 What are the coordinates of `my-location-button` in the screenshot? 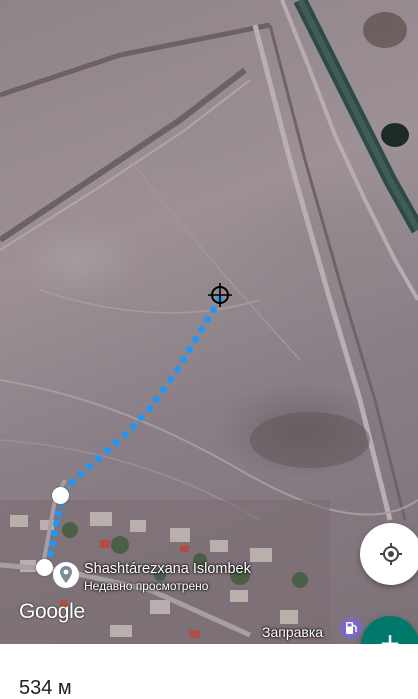 It's located at (389, 554).